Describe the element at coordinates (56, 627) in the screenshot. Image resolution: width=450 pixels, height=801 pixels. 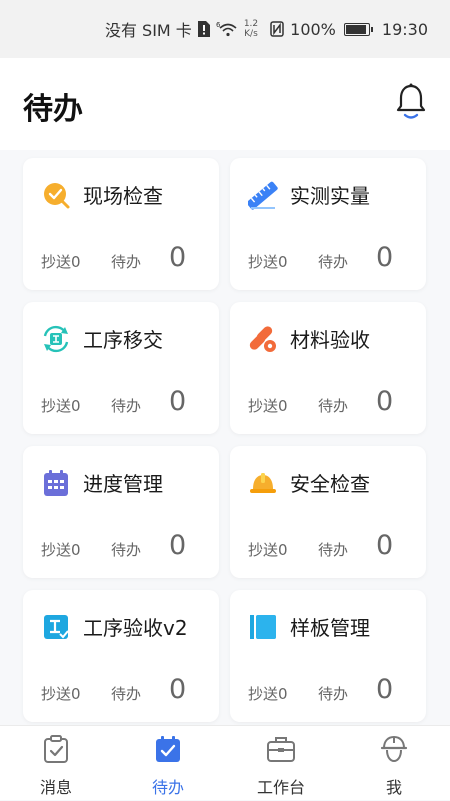
I see `process-acceptance-icon` at that location.